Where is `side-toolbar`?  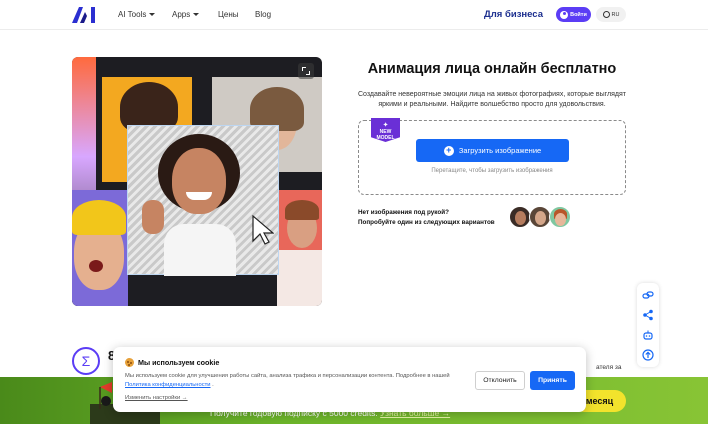 side-toolbar is located at coordinates (648, 325).